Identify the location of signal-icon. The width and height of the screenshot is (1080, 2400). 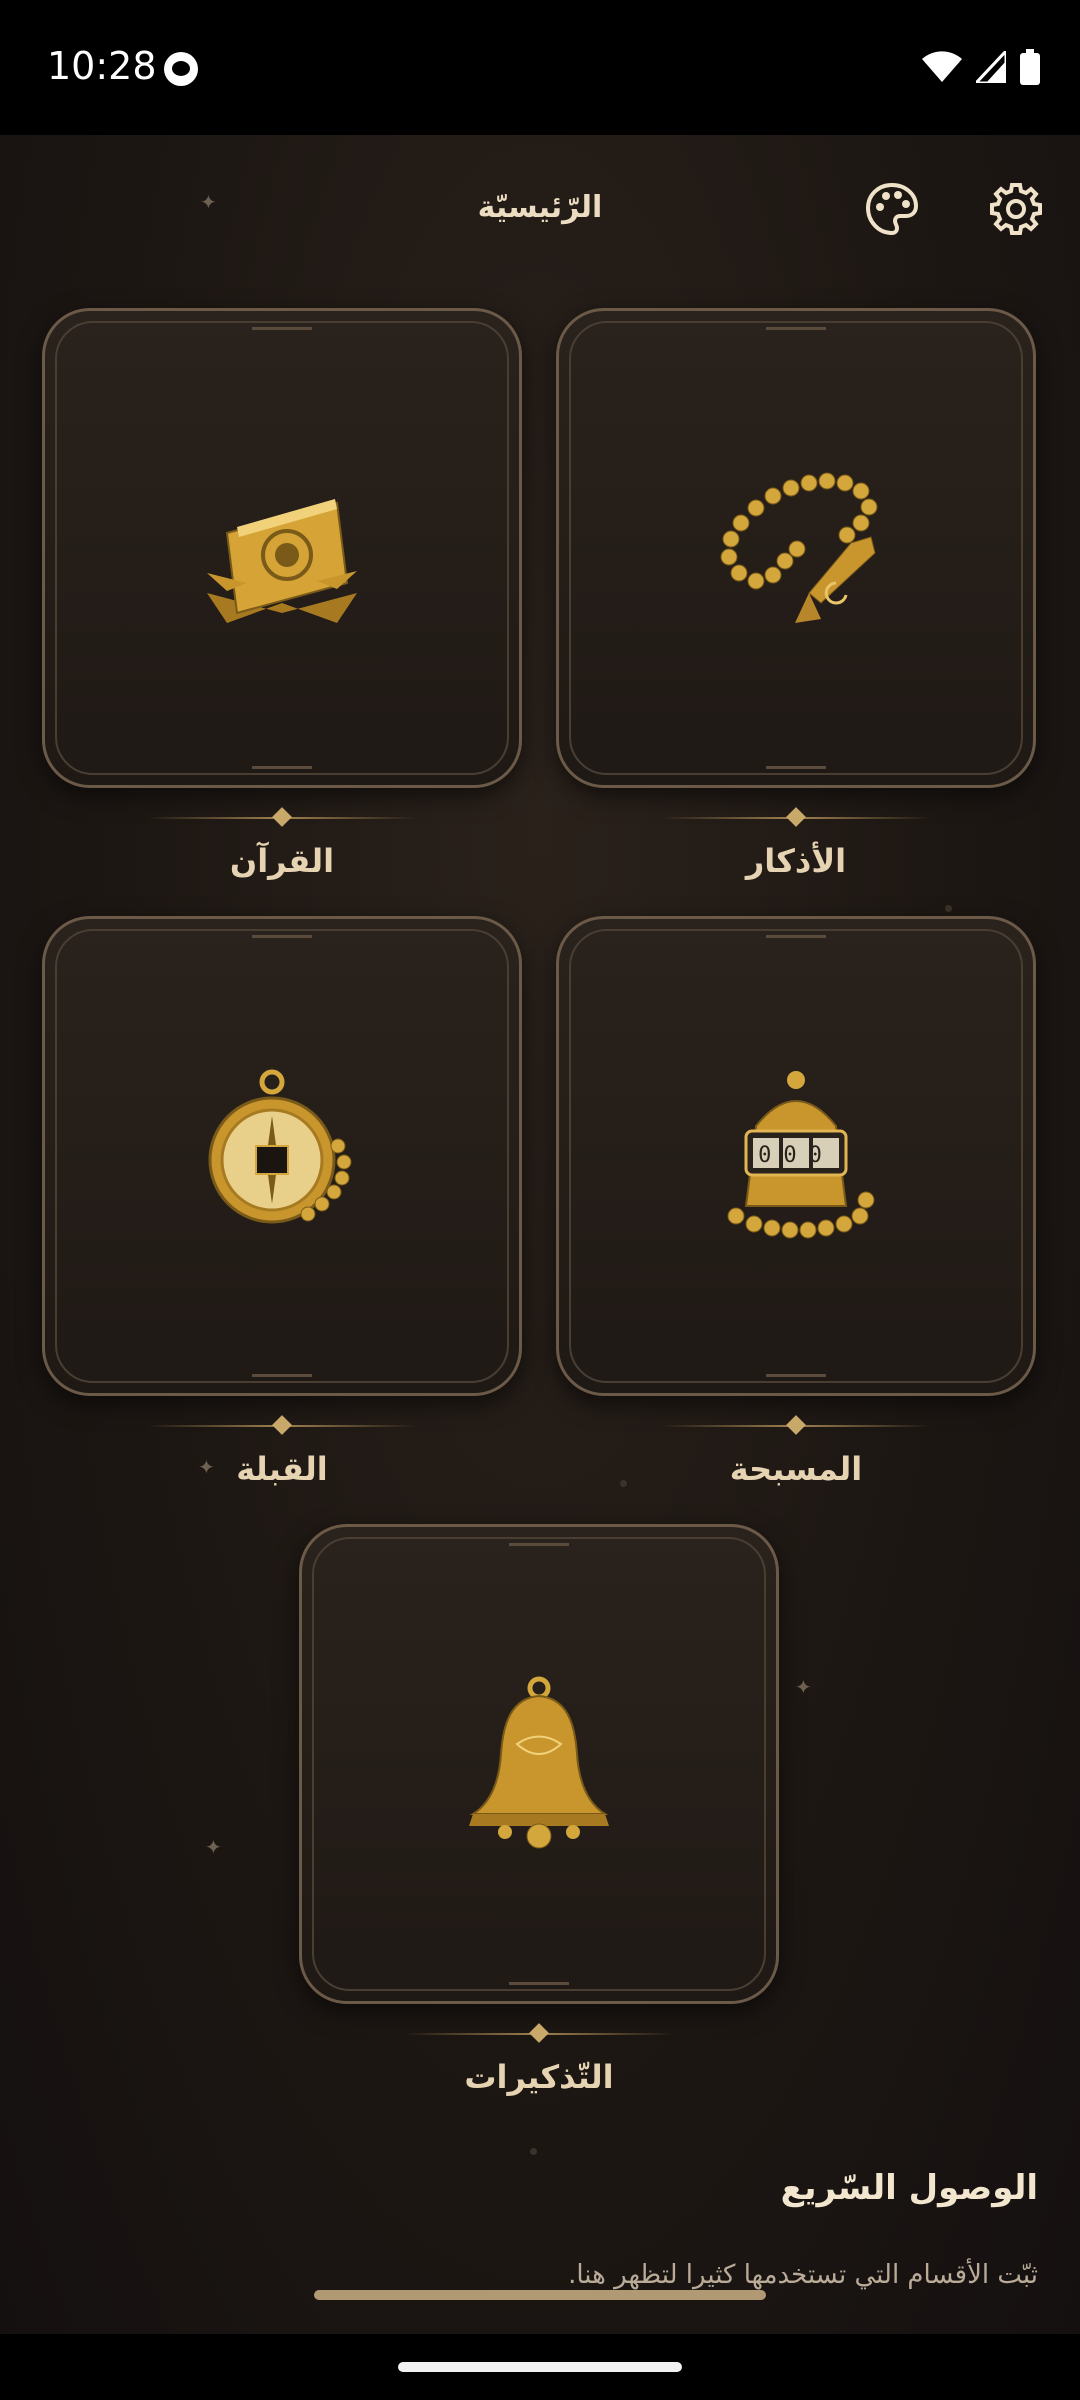
(991, 67).